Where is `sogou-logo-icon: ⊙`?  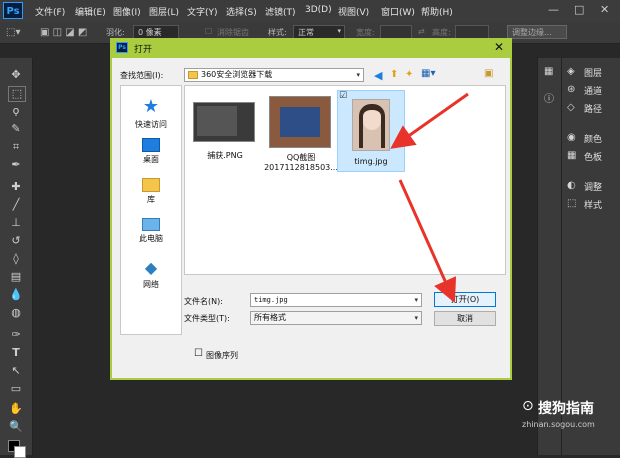
sogou-logo-icon: ⊙ is located at coordinates (528, 406).